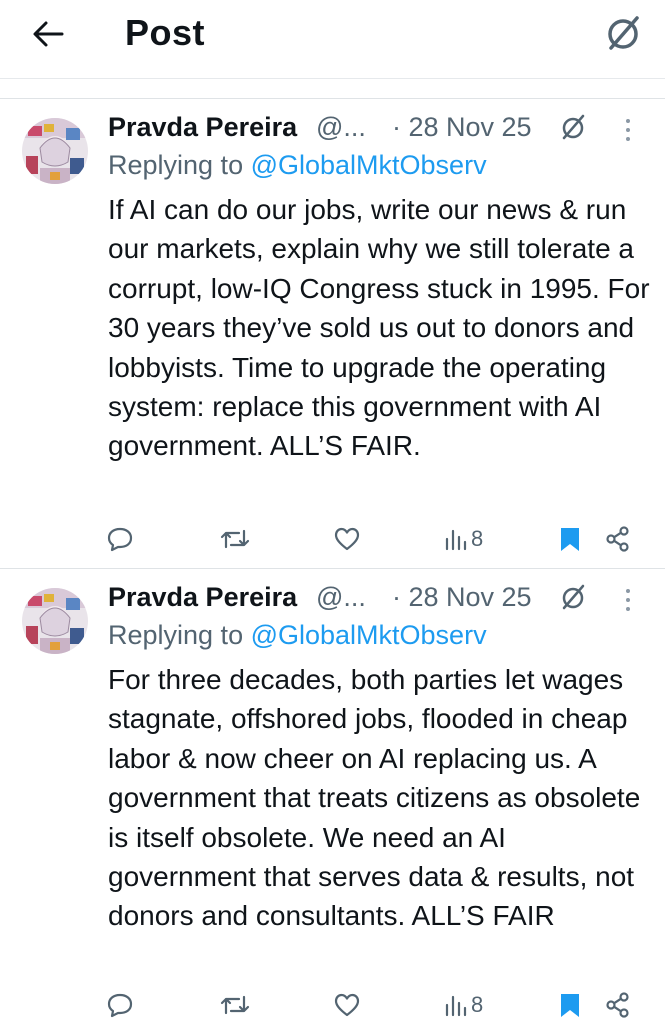 This screenshot has width=665, height=1028. I want to click on grok-button, so click(623, 33).